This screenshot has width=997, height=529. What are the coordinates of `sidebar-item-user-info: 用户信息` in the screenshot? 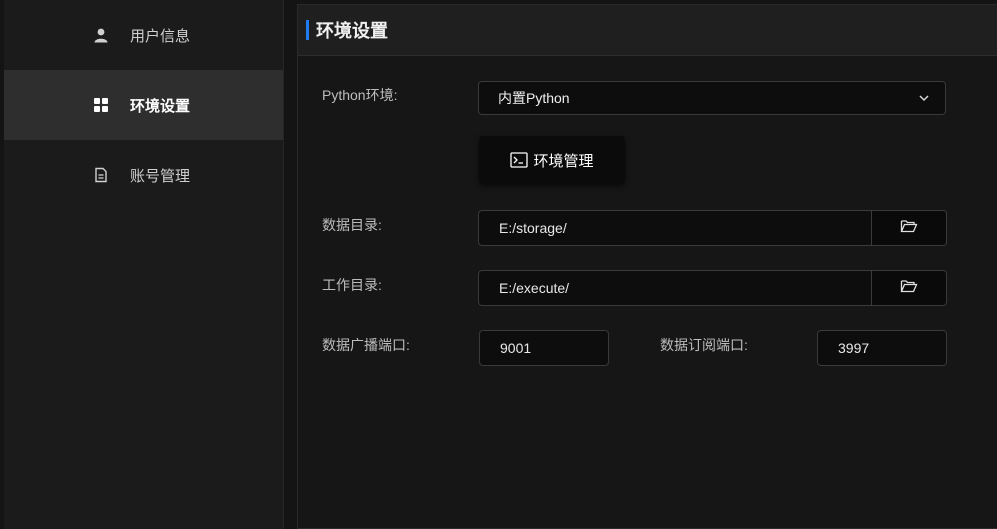 It's located at (143, 35).